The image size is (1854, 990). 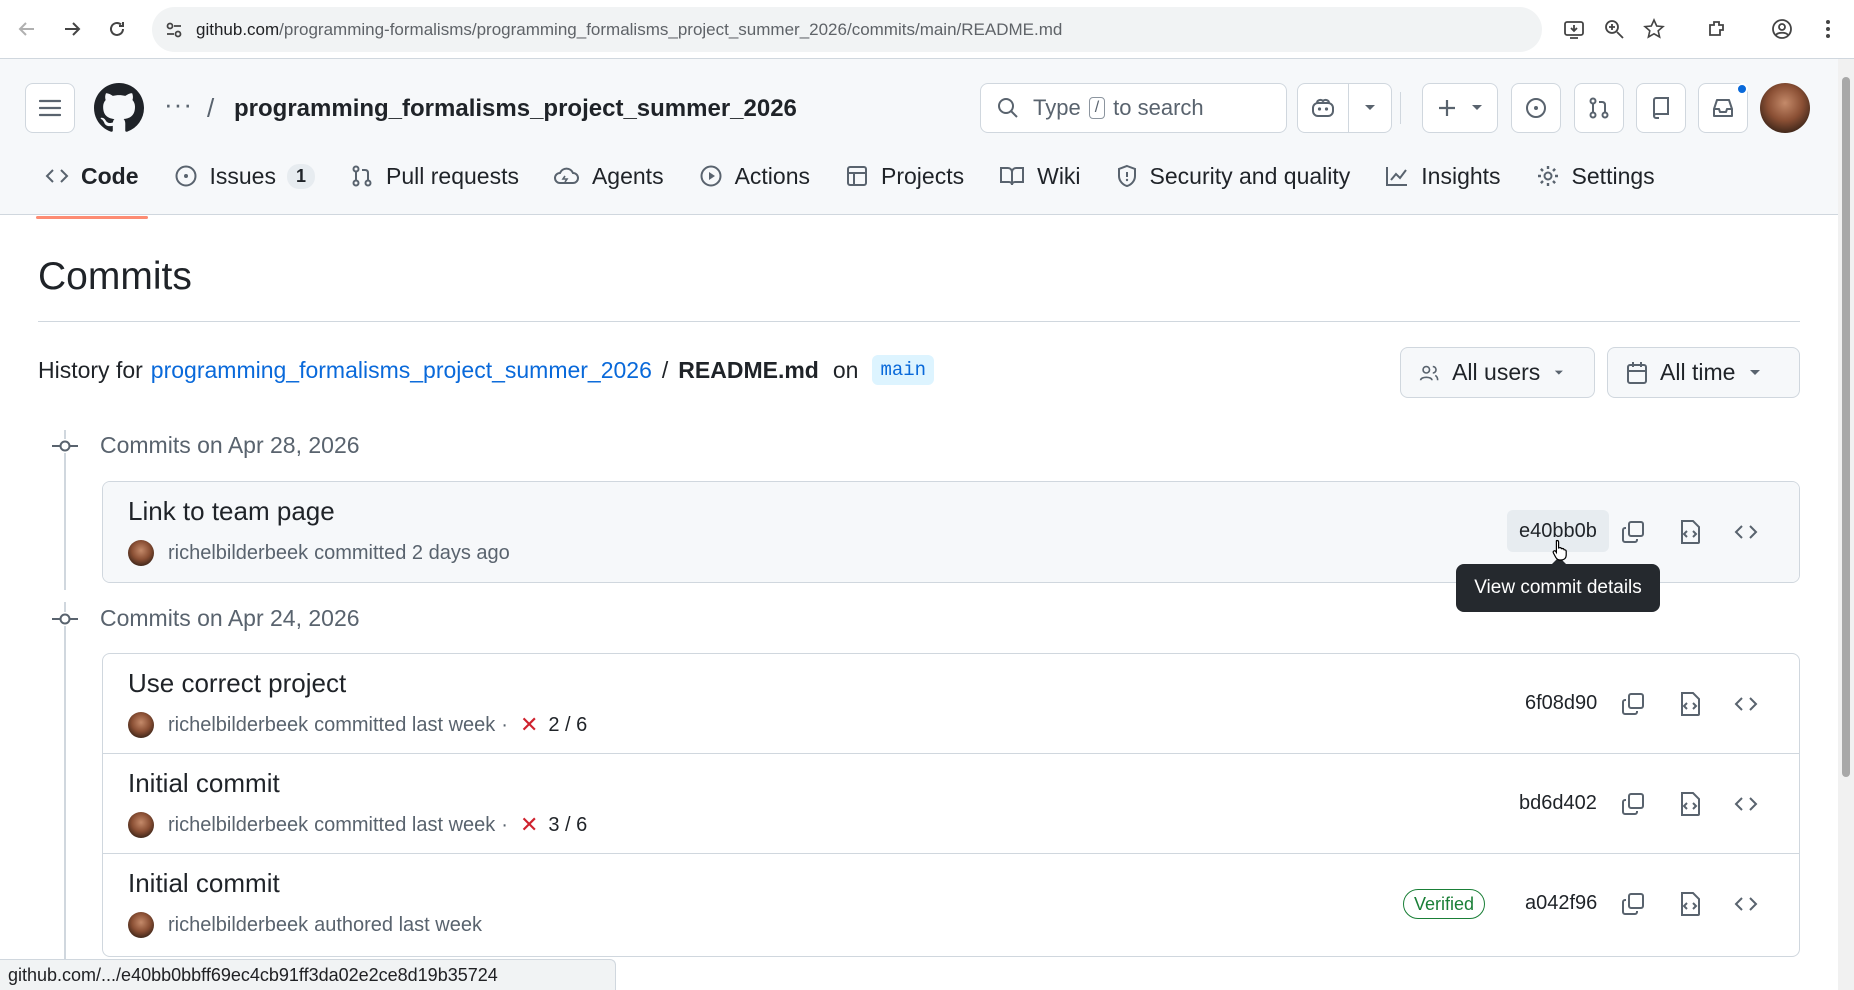 I want to click on extensions-icon, so click(x=1717, y=29).